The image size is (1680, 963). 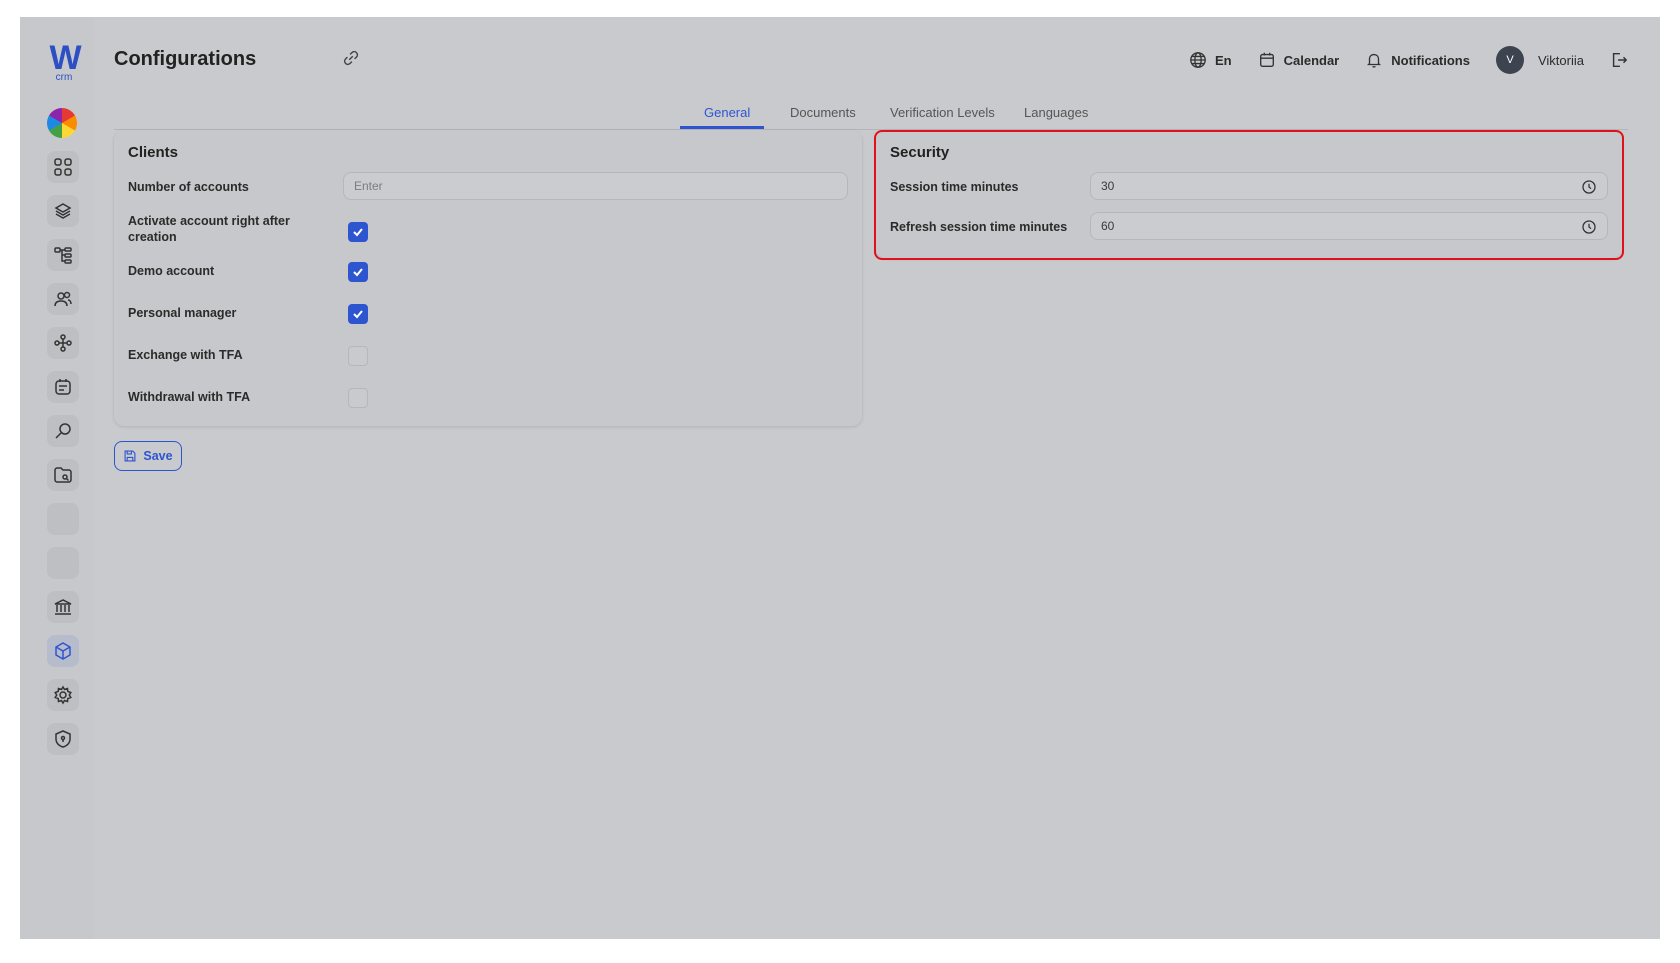 What do you see at coordinates (358, 398) in the screenshot?
I see `withdrawal-tfa-checkbox` at bounding box center [358, 398].